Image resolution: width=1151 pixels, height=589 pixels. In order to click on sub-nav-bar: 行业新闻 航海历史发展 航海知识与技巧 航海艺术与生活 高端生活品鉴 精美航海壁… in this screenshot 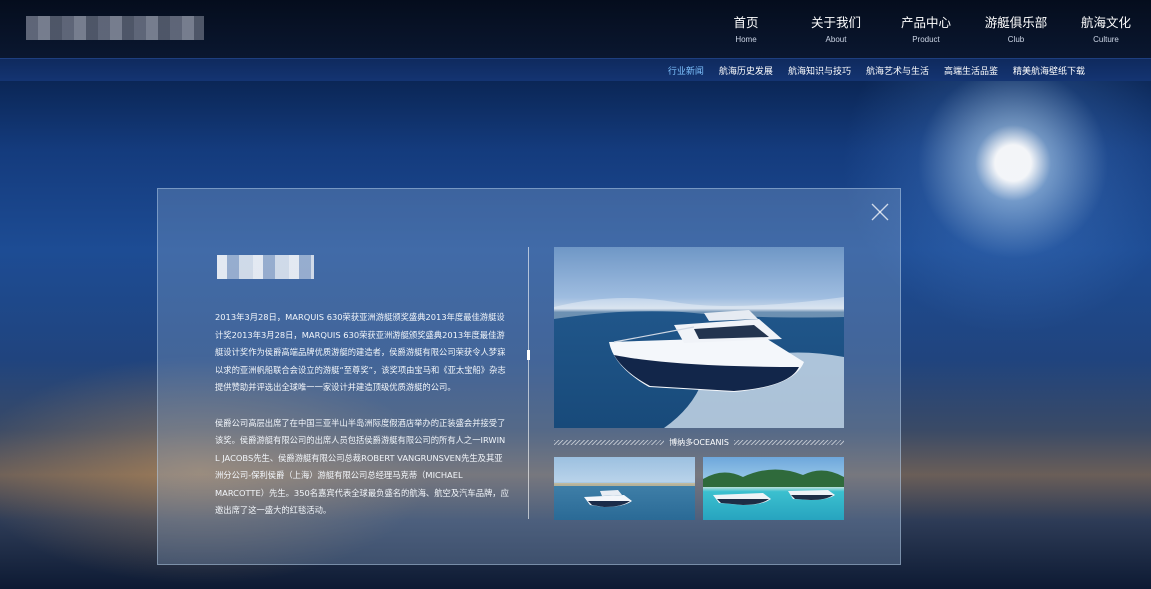, I will do `click(575, 69)`.